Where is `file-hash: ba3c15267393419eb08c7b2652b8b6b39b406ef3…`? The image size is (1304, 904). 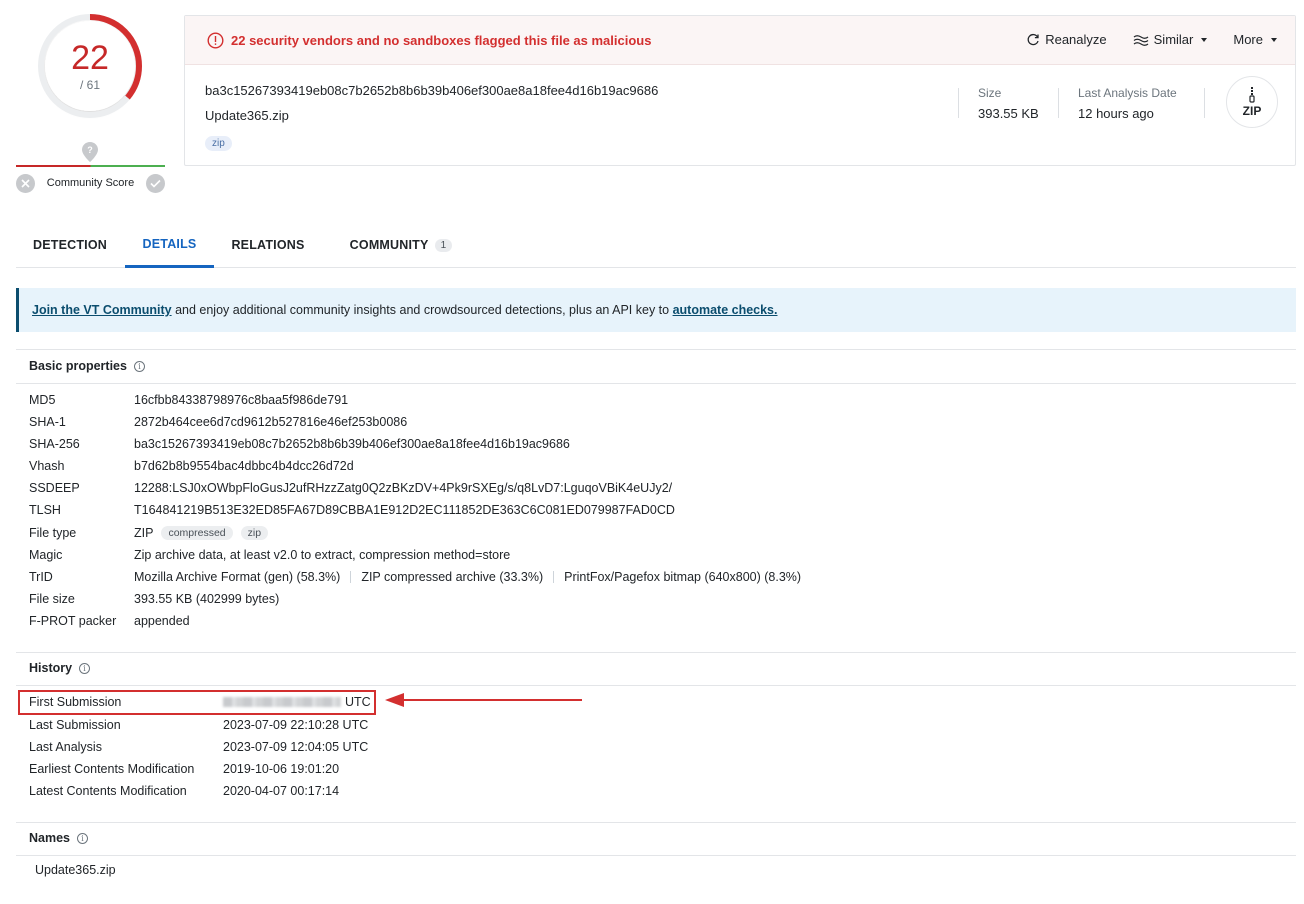
file-hash: ba3c15267393419eb08c7b2652b8b6b39b406ef3… is located at coordinates (431, 90).